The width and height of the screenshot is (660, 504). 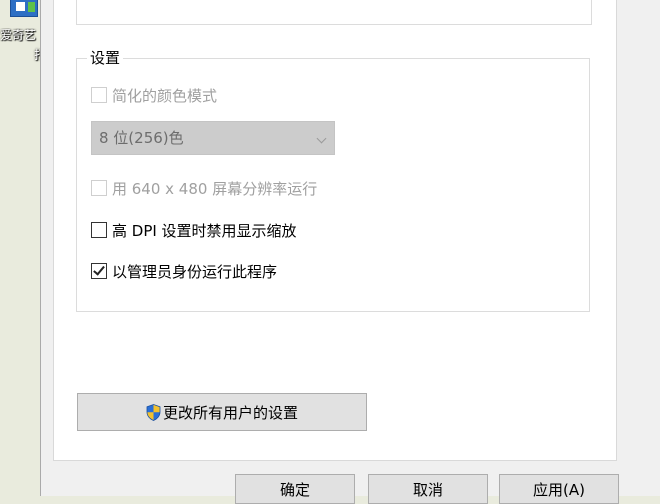 I want to click on cancel-button: 取消, so click(x=428, y=489).